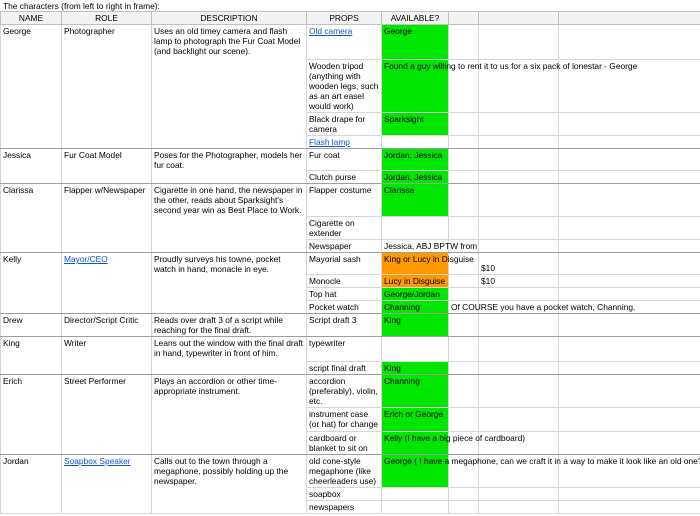 This screenshot has height=516, width=700. What do you see at coordinates (344, 443) in the screenshot?
I see `prop-cell: cardboard or blanket to sit on` at bounding box center [344, 443].